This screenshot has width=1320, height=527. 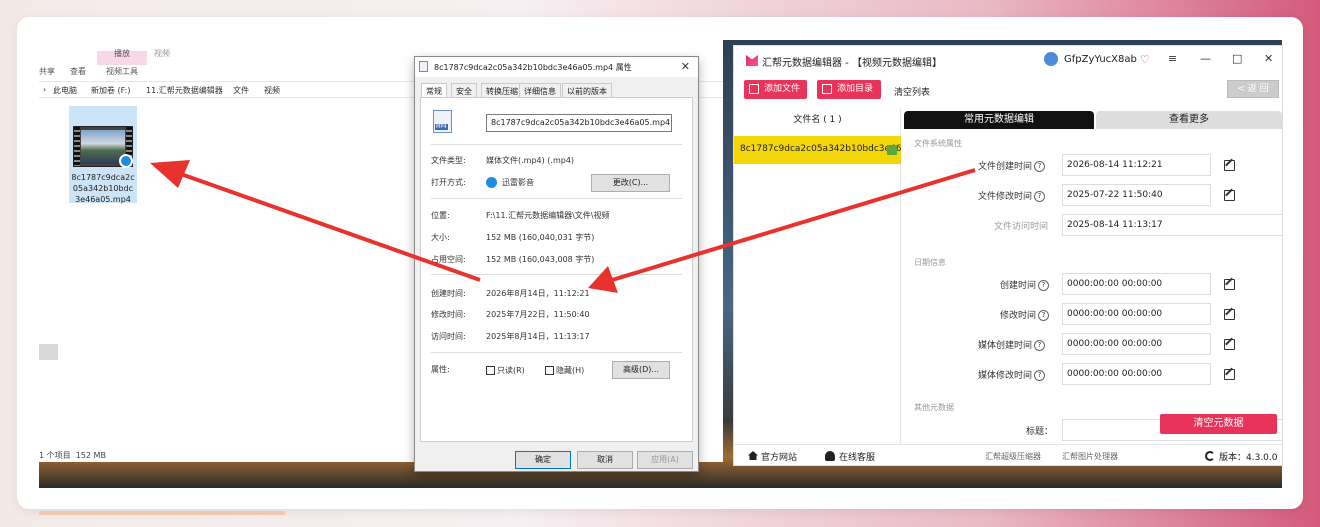 I want to click on tab-security: 安全, so click(x=464, y=90).